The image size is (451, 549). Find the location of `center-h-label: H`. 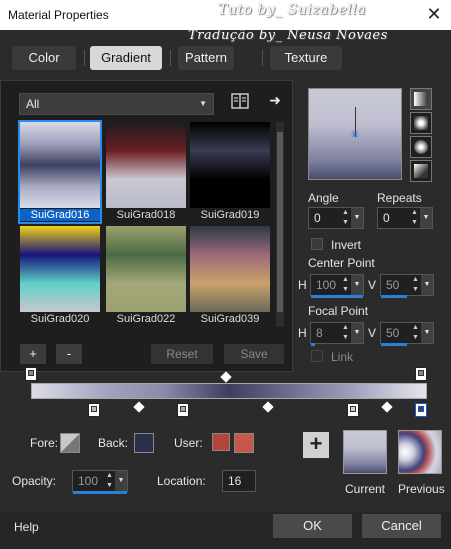

center-h-label: H is located at coordinates (302, 285).